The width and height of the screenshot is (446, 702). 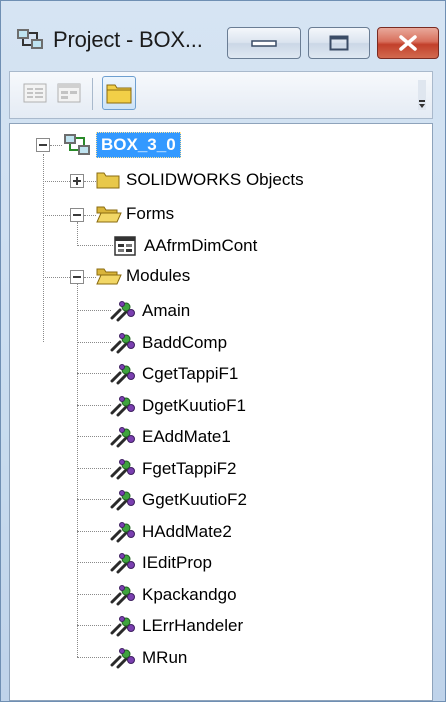 What do you see at coordinates (150, 214) in the screenshot?
I see `folder-forms: Forms` at bounding box center [150, 214].